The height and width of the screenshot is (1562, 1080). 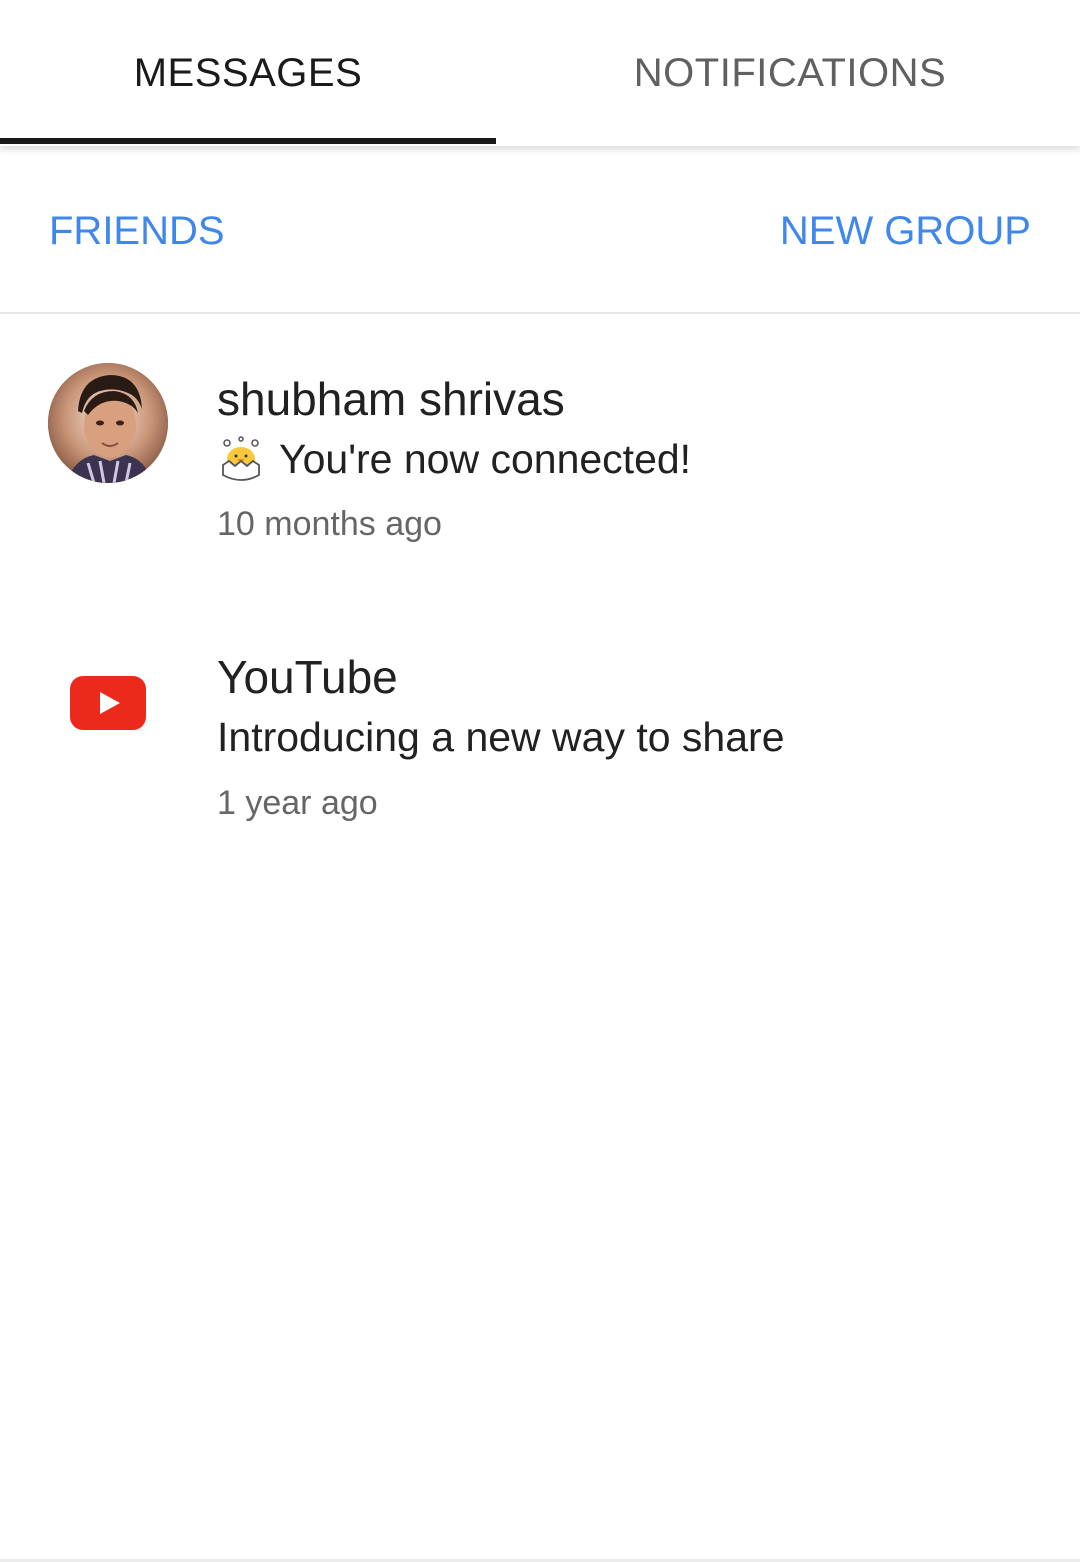 I want to click on youtube-avatar, so click(x=108, y=703).